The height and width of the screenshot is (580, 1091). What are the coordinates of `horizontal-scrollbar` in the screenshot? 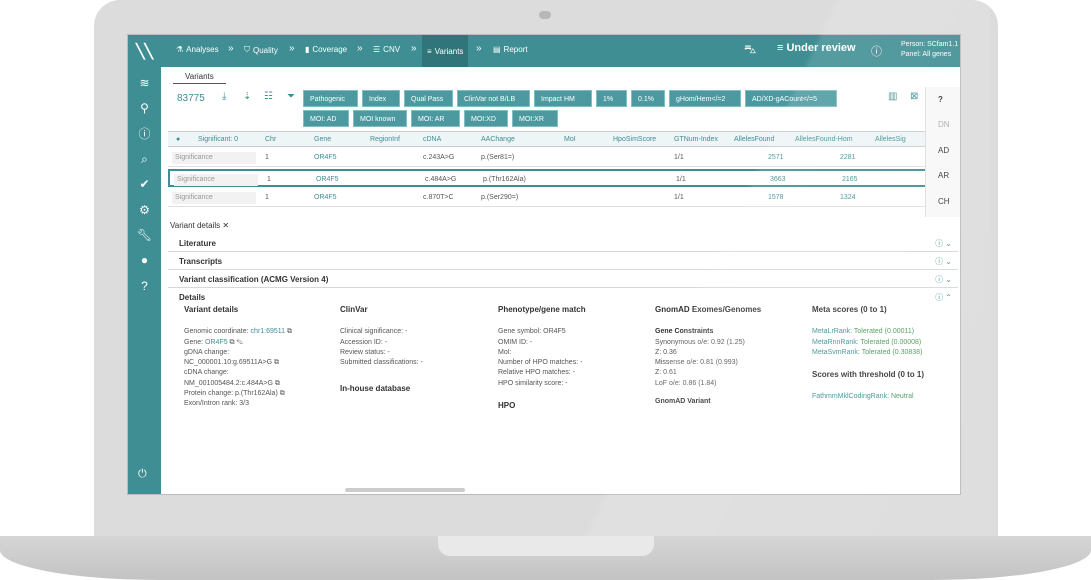 It's located at (405, 490).